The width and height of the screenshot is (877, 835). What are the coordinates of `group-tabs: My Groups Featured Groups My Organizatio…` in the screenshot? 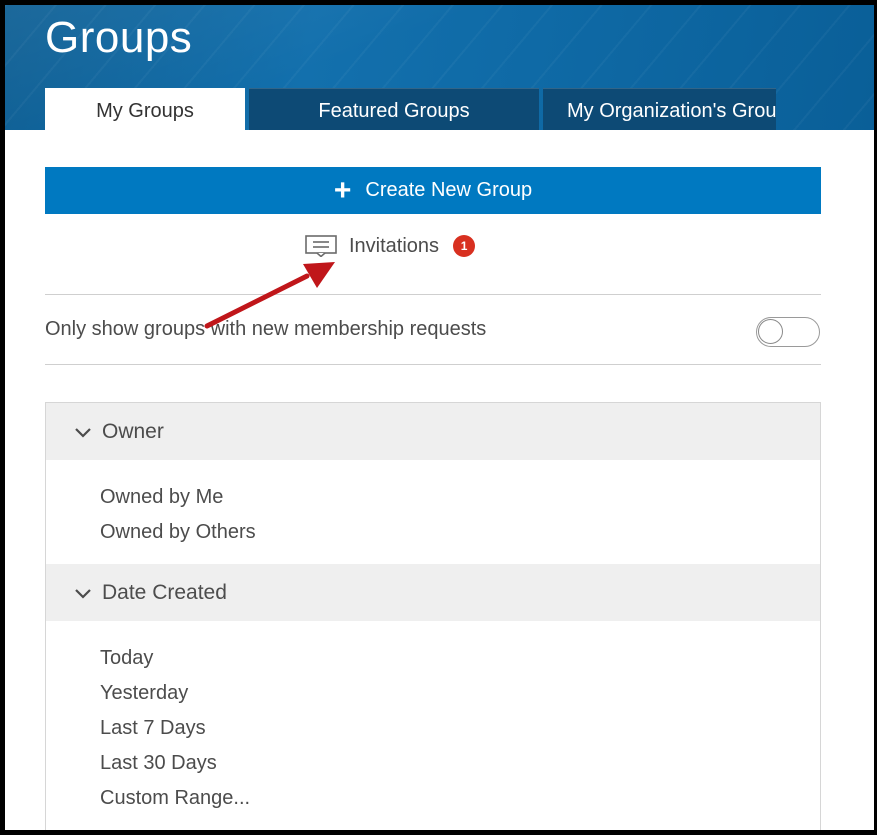 It's located at (412, 109).